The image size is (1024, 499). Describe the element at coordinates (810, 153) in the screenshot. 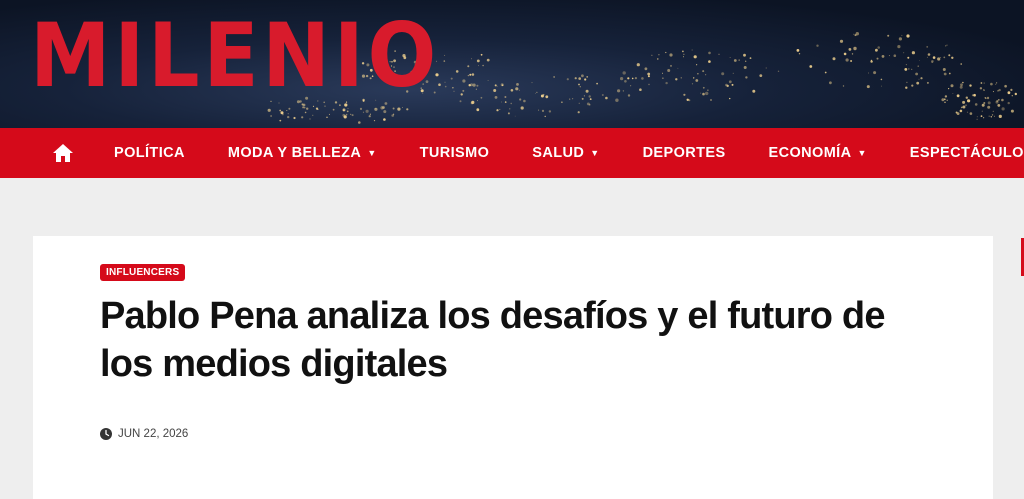

I see `nav-item-label: ECONOMÍA` at that location.